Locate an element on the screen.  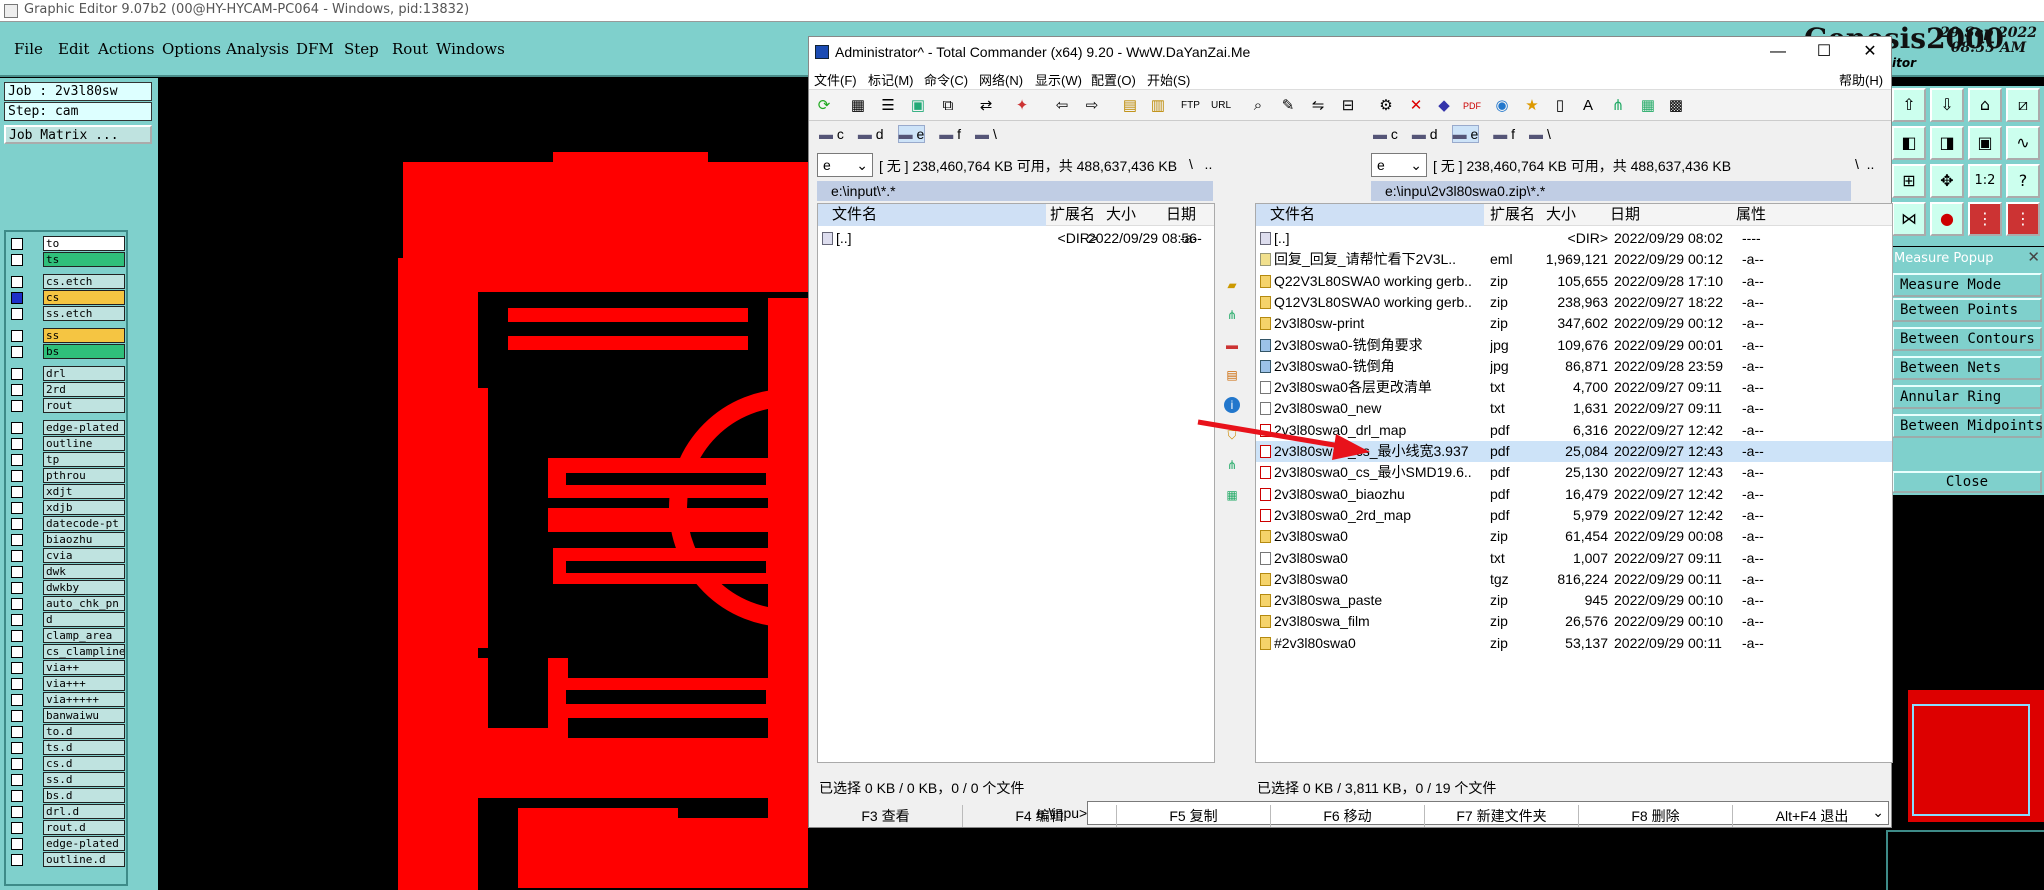
layer-row: via+++ is located at coordinates (68, 683).